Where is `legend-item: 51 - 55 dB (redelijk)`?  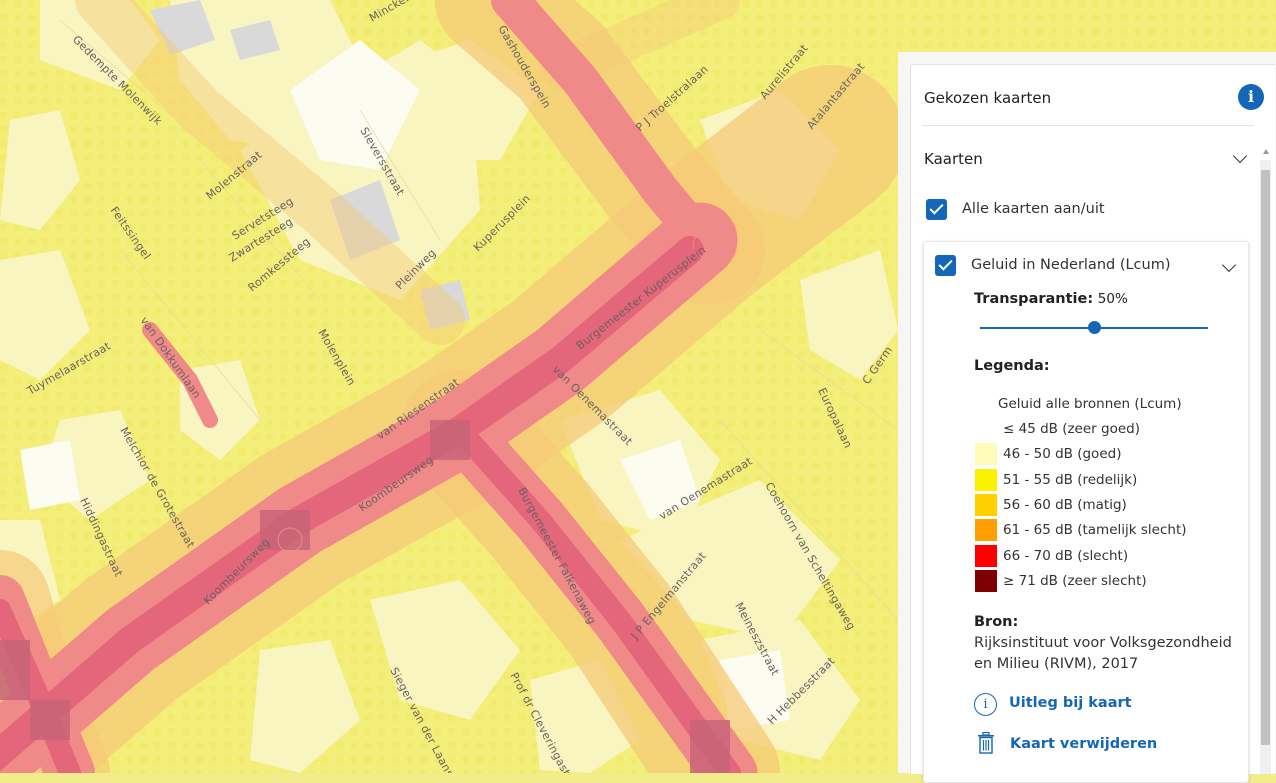
legend-item: 51 - 55 dB (redelijk) is located at coordinates (1105, 479).